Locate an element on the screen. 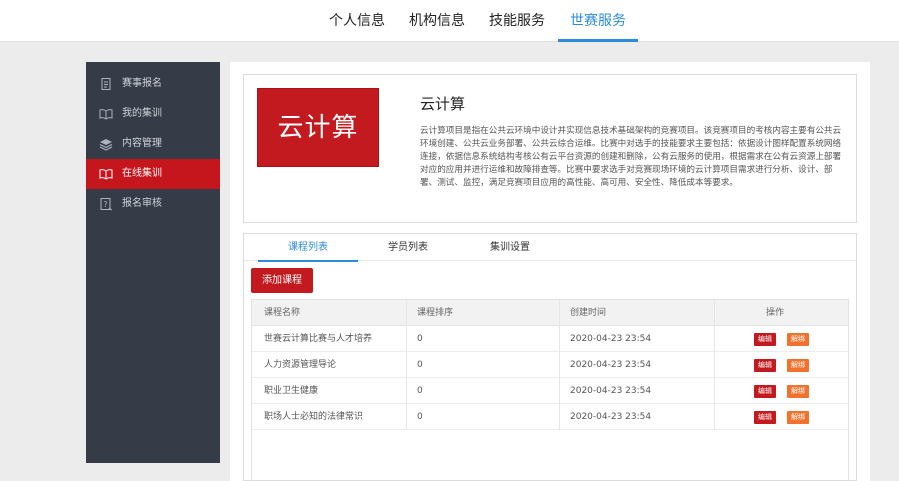  table-row: 职业卫生健康 0 2020-04-23 23:54 编辑 解绑 is located at coordinates (550, 391).